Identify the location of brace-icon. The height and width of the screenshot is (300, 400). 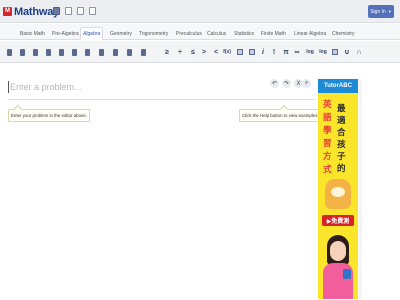
(129, 52).